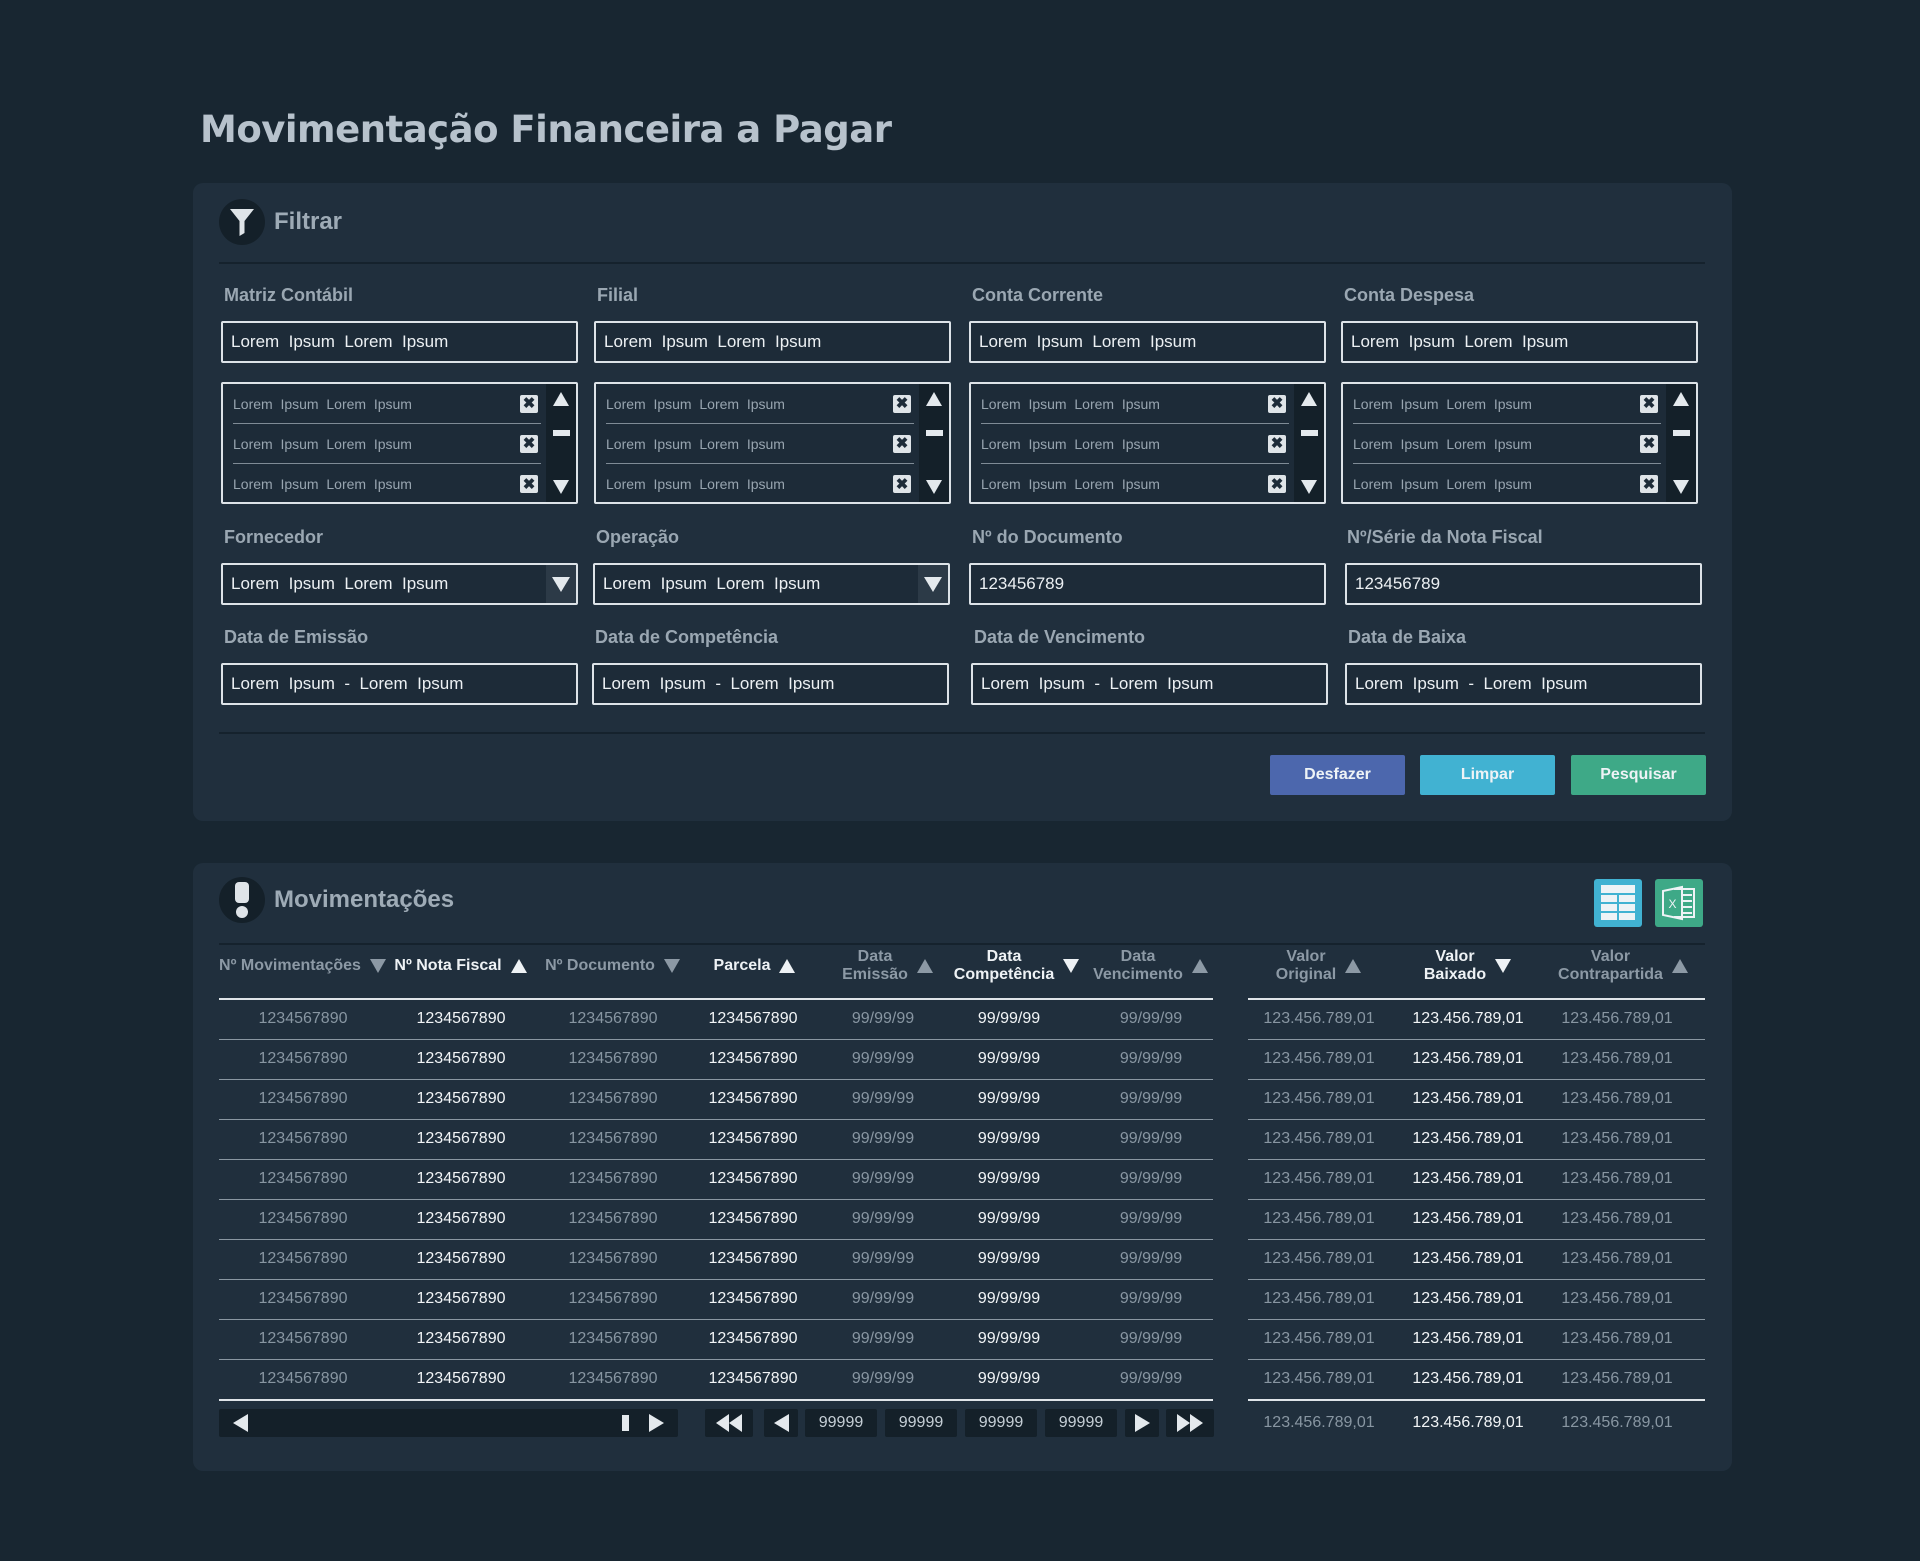 The image size is (1920, 1561). What do you see at coordinates (1138, 965) in the screenshot?
I see `column-header-label: Data Vencimento` at bounding box center [1138, 965].